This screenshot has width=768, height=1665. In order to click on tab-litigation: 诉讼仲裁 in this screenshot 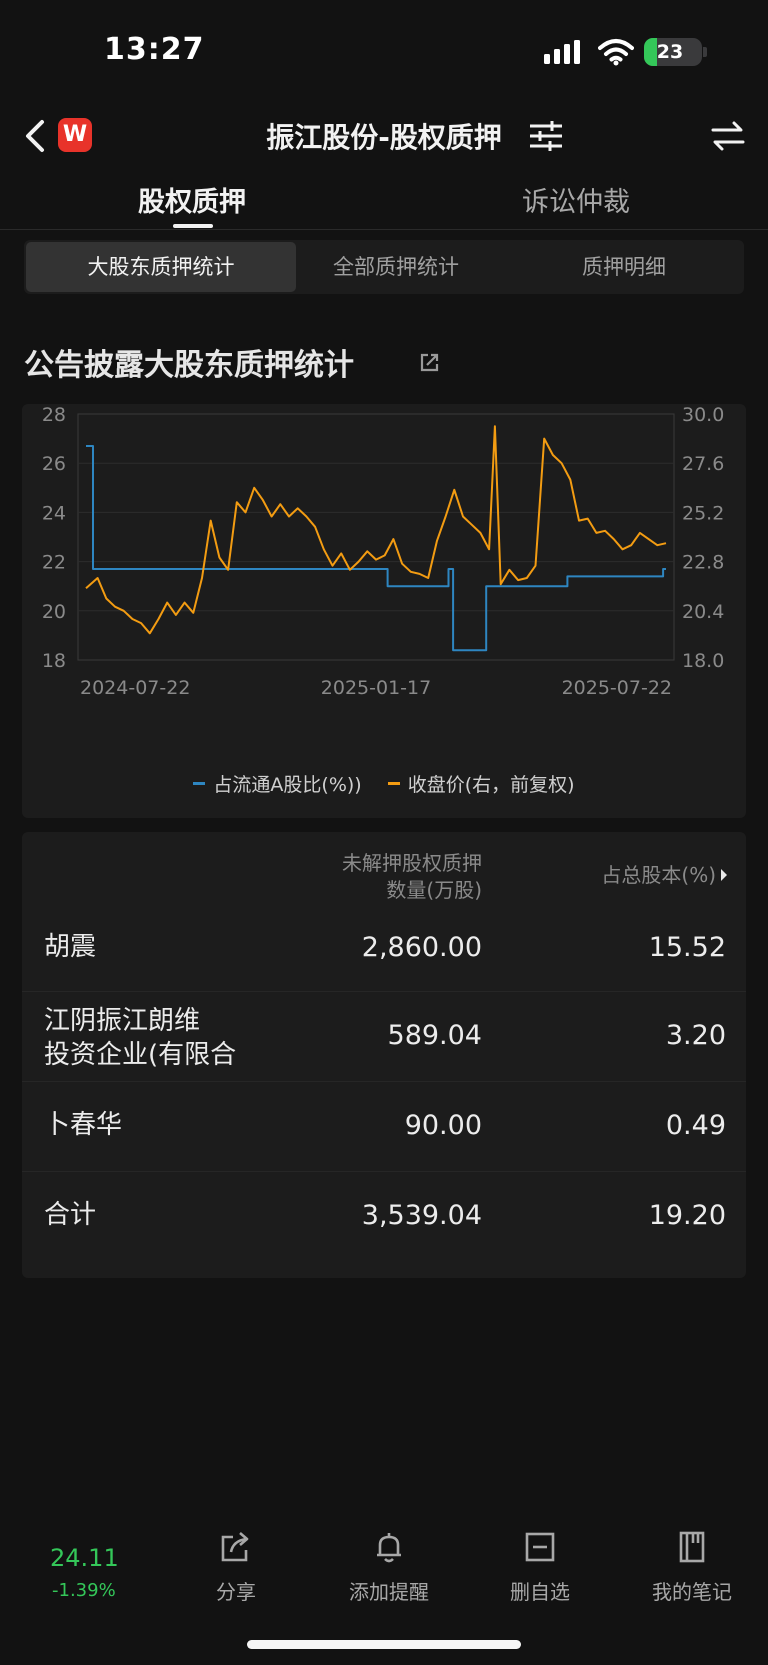, I will do `click(576, 199)`.